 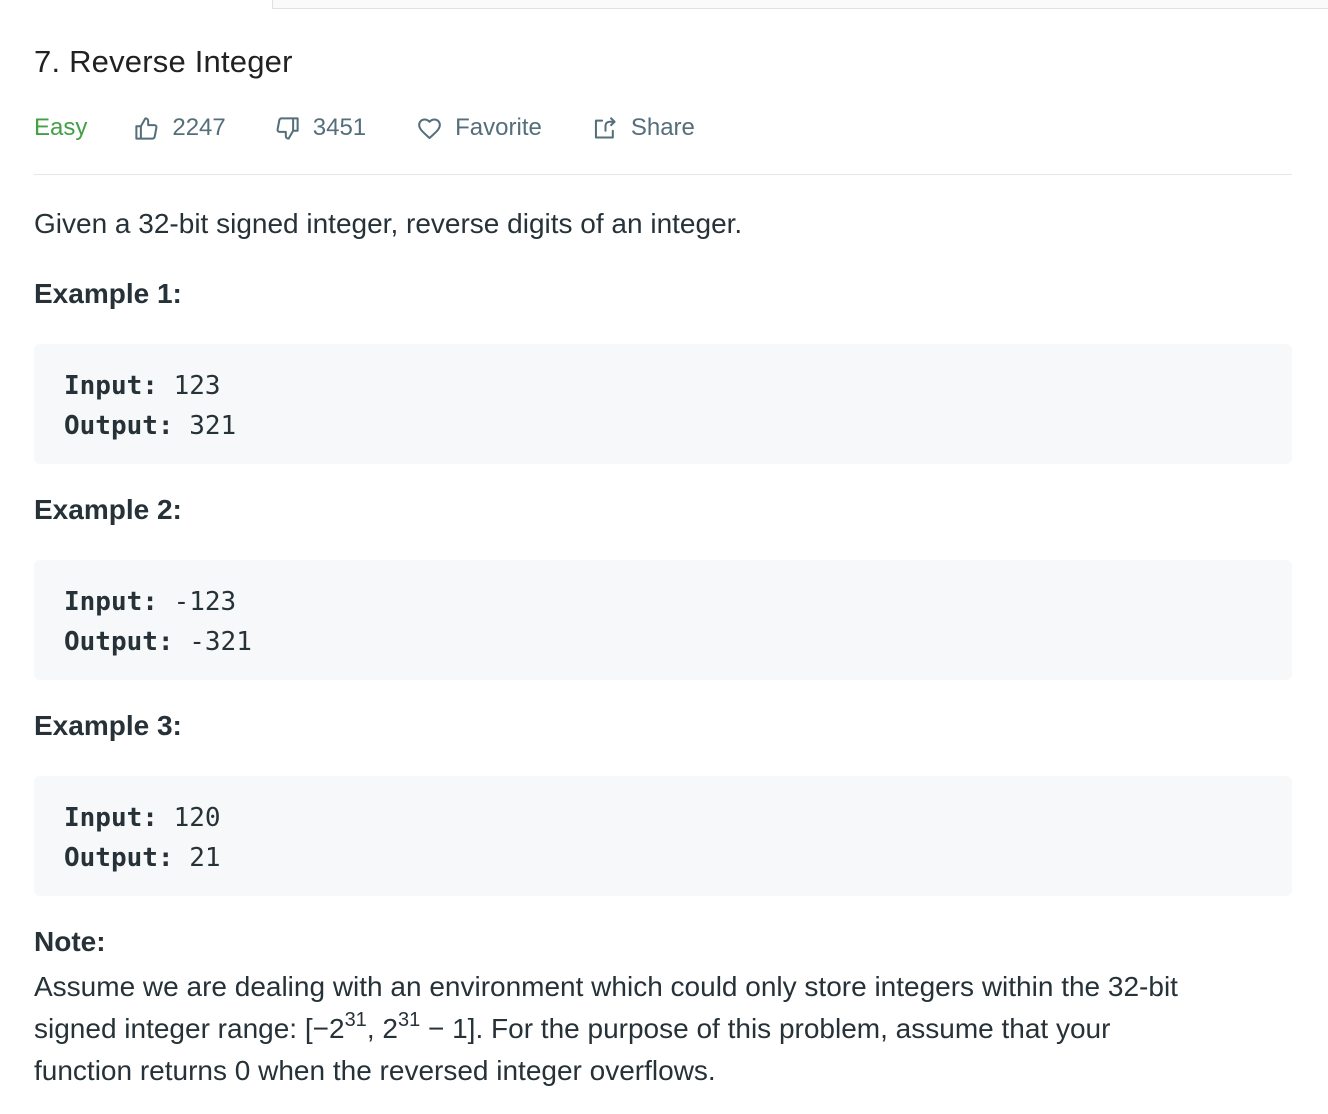 I want to click on input-value: 120, so click(x=189, y=818).